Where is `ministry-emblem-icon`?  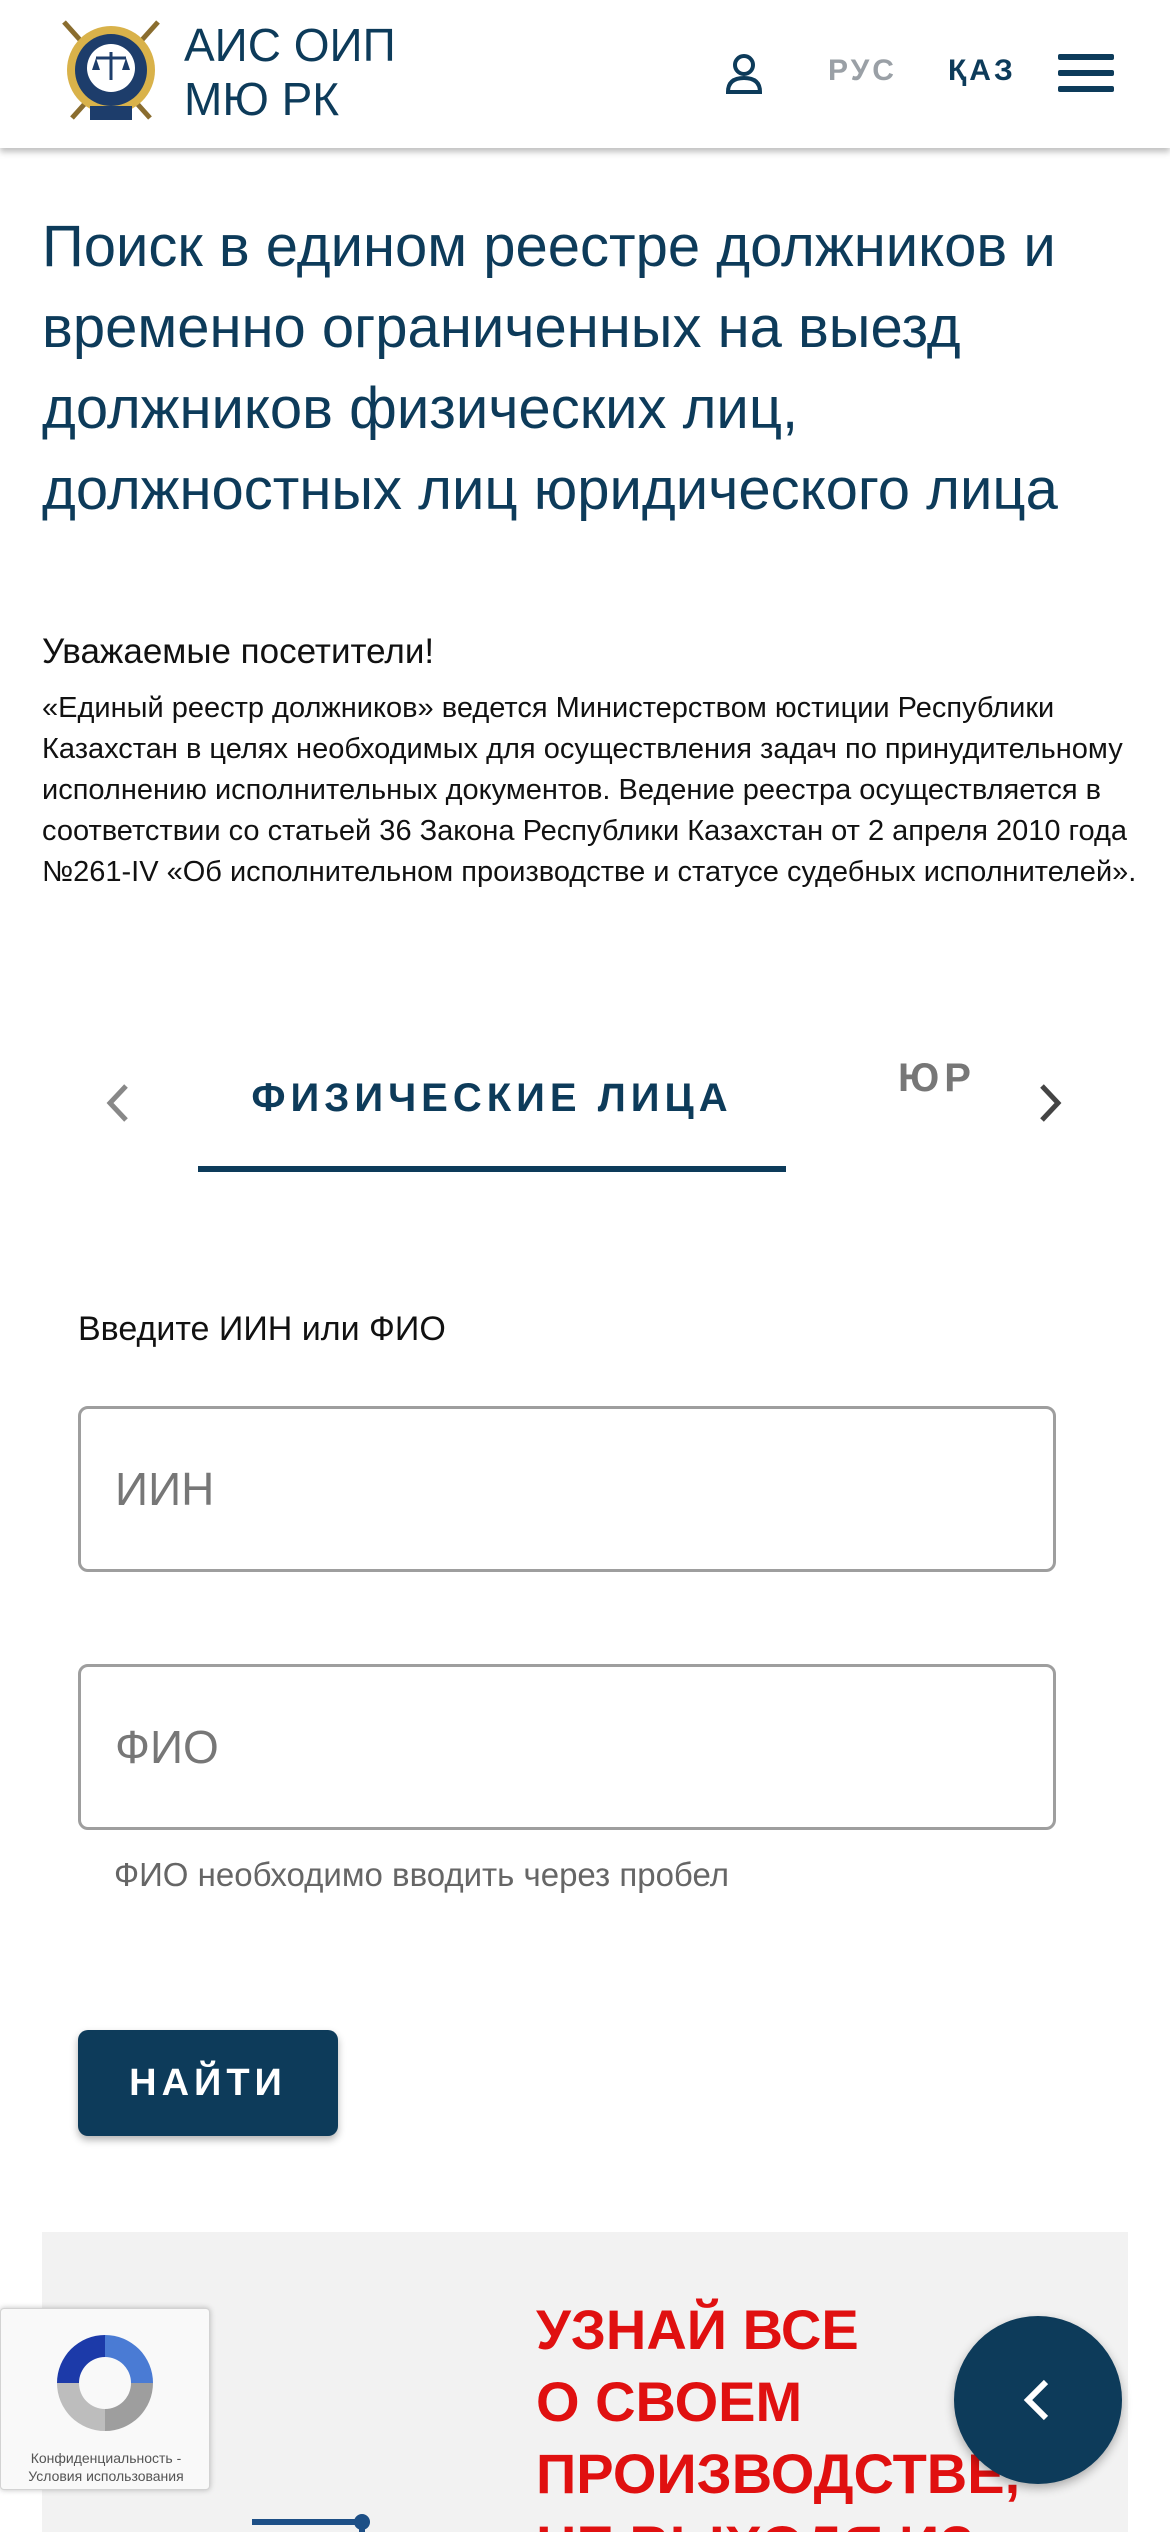 ministry-emblem-icon is located at coordinates (111, 71).